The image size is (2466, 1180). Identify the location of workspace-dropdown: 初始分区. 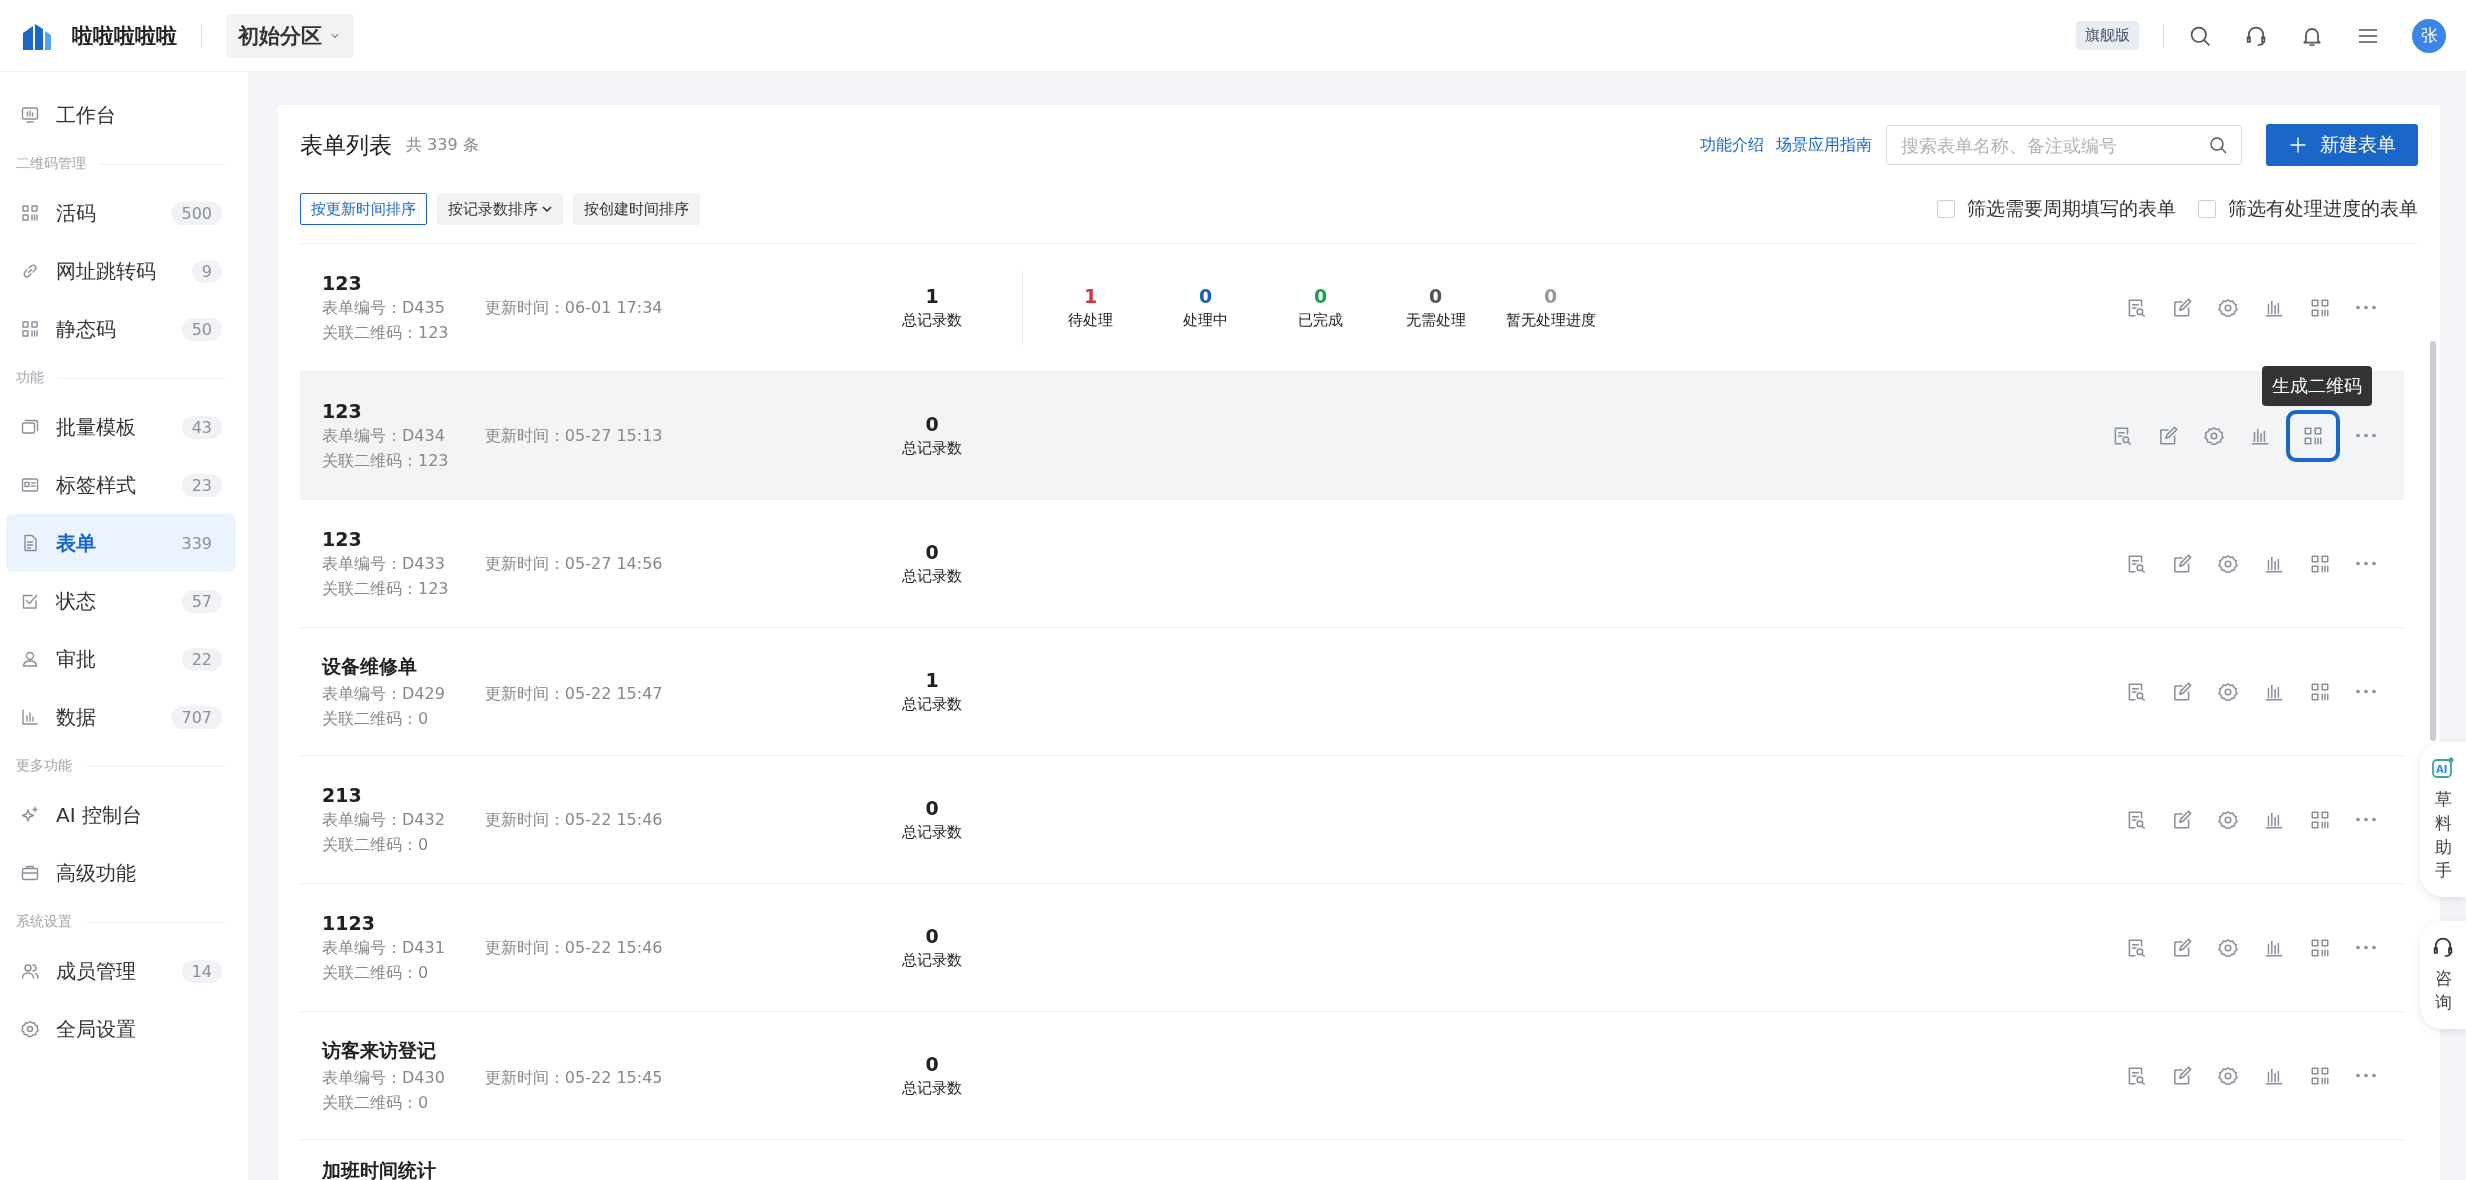
(290, 35).